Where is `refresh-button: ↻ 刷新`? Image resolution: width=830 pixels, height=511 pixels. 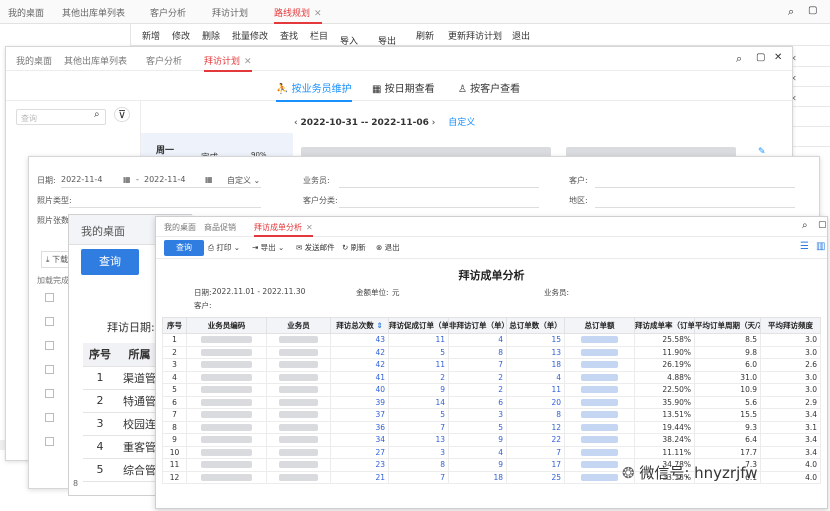
refresh-button: ↻ 刷新 is located at coordinates (354, 247).